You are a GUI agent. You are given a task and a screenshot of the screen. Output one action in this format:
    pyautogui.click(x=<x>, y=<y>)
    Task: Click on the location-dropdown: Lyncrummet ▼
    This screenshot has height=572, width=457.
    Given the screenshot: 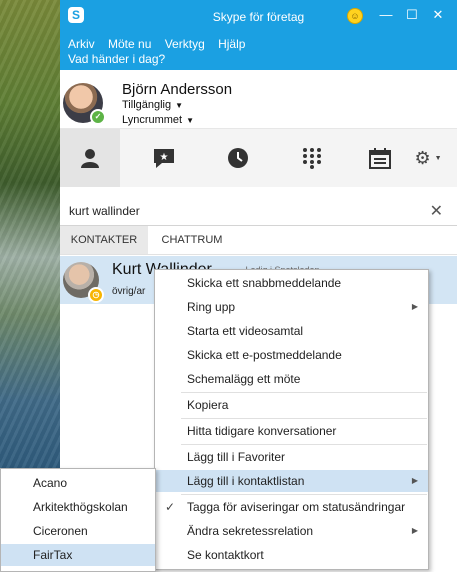 What is the action you would take?
    pyautogui.click(x=158, y=120)
    